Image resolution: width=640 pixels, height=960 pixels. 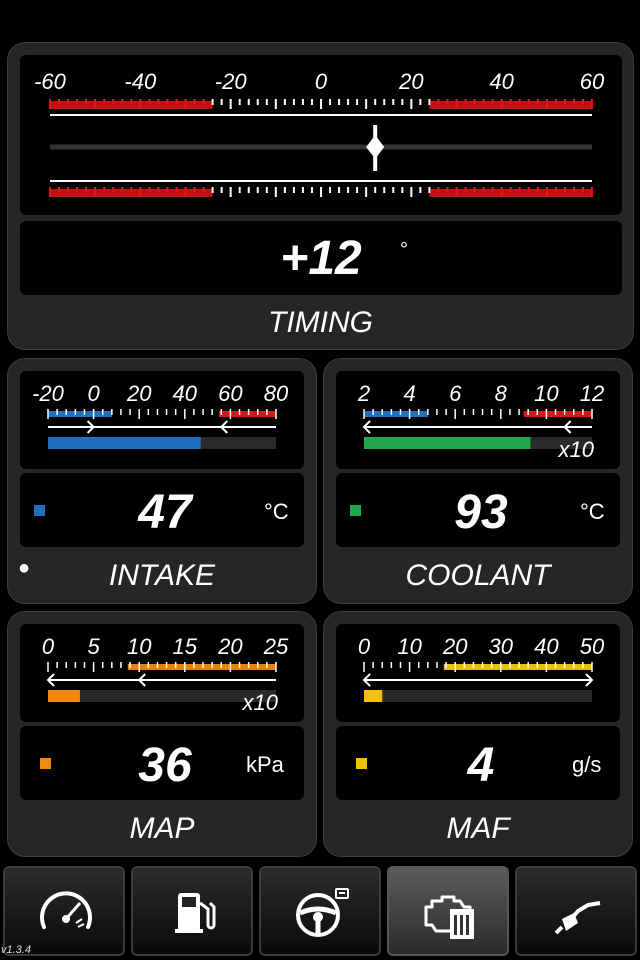 I want to click on engine-icon, so click(x=449, y=917).